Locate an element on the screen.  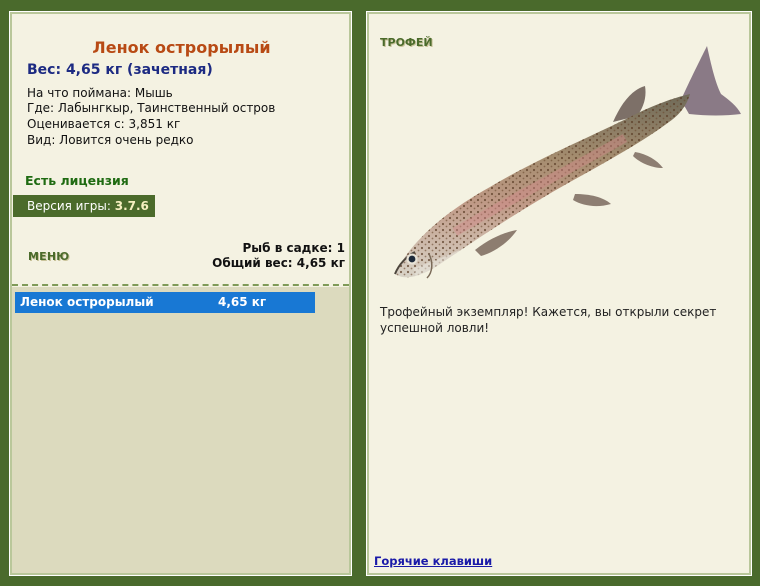
menu-button: МЕНЮ is located at coordinates (48, 256).